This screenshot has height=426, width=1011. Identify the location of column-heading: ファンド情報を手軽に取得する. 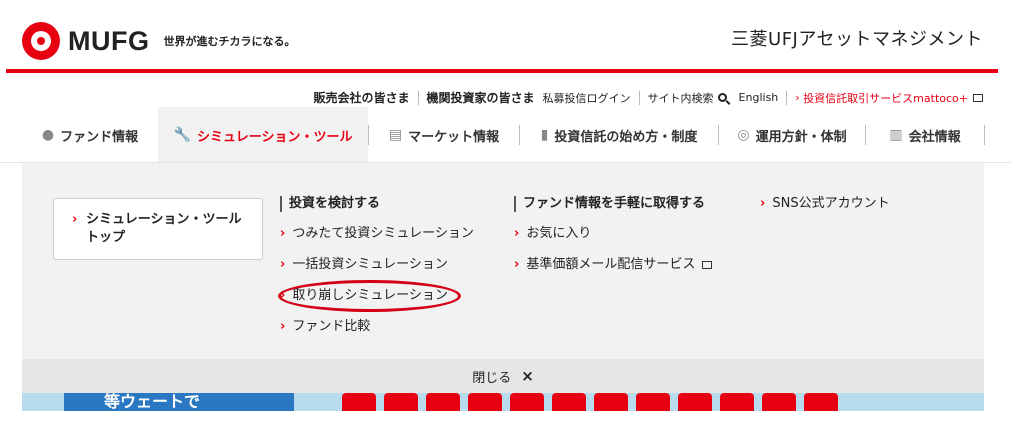
(613, 204).